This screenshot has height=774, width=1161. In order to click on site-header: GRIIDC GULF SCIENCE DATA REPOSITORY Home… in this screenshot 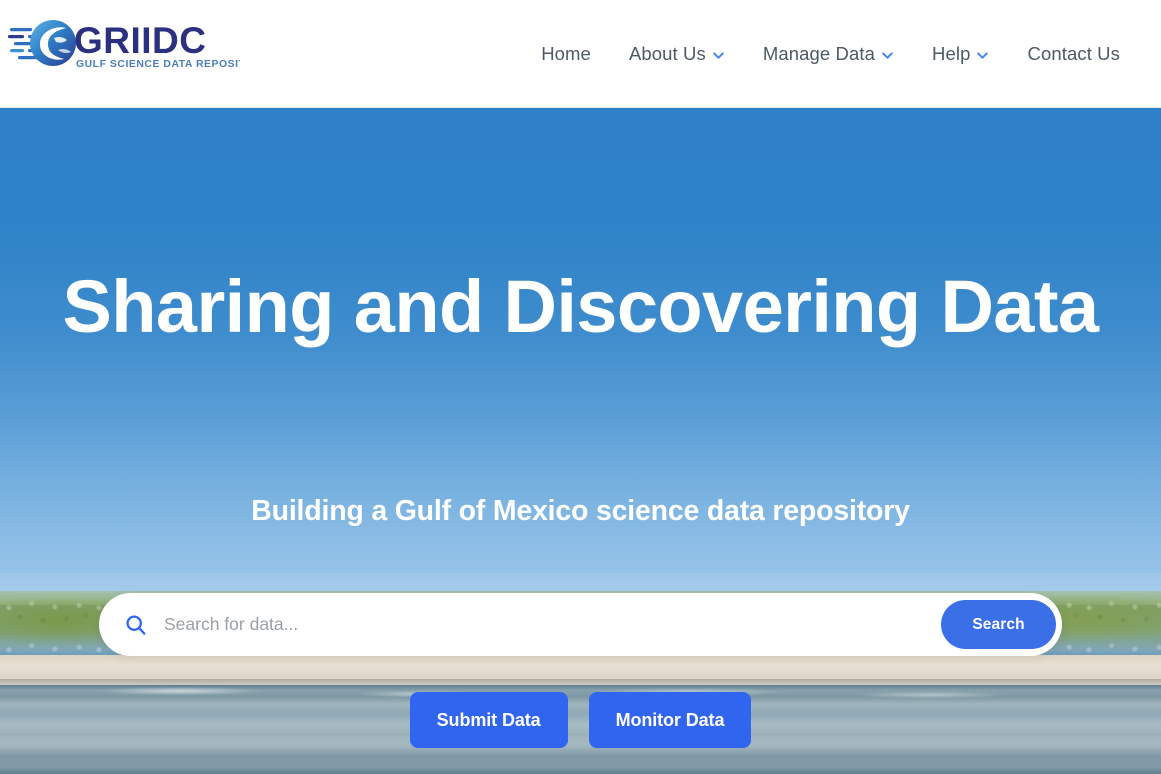, I will do `click(580, 54)`.